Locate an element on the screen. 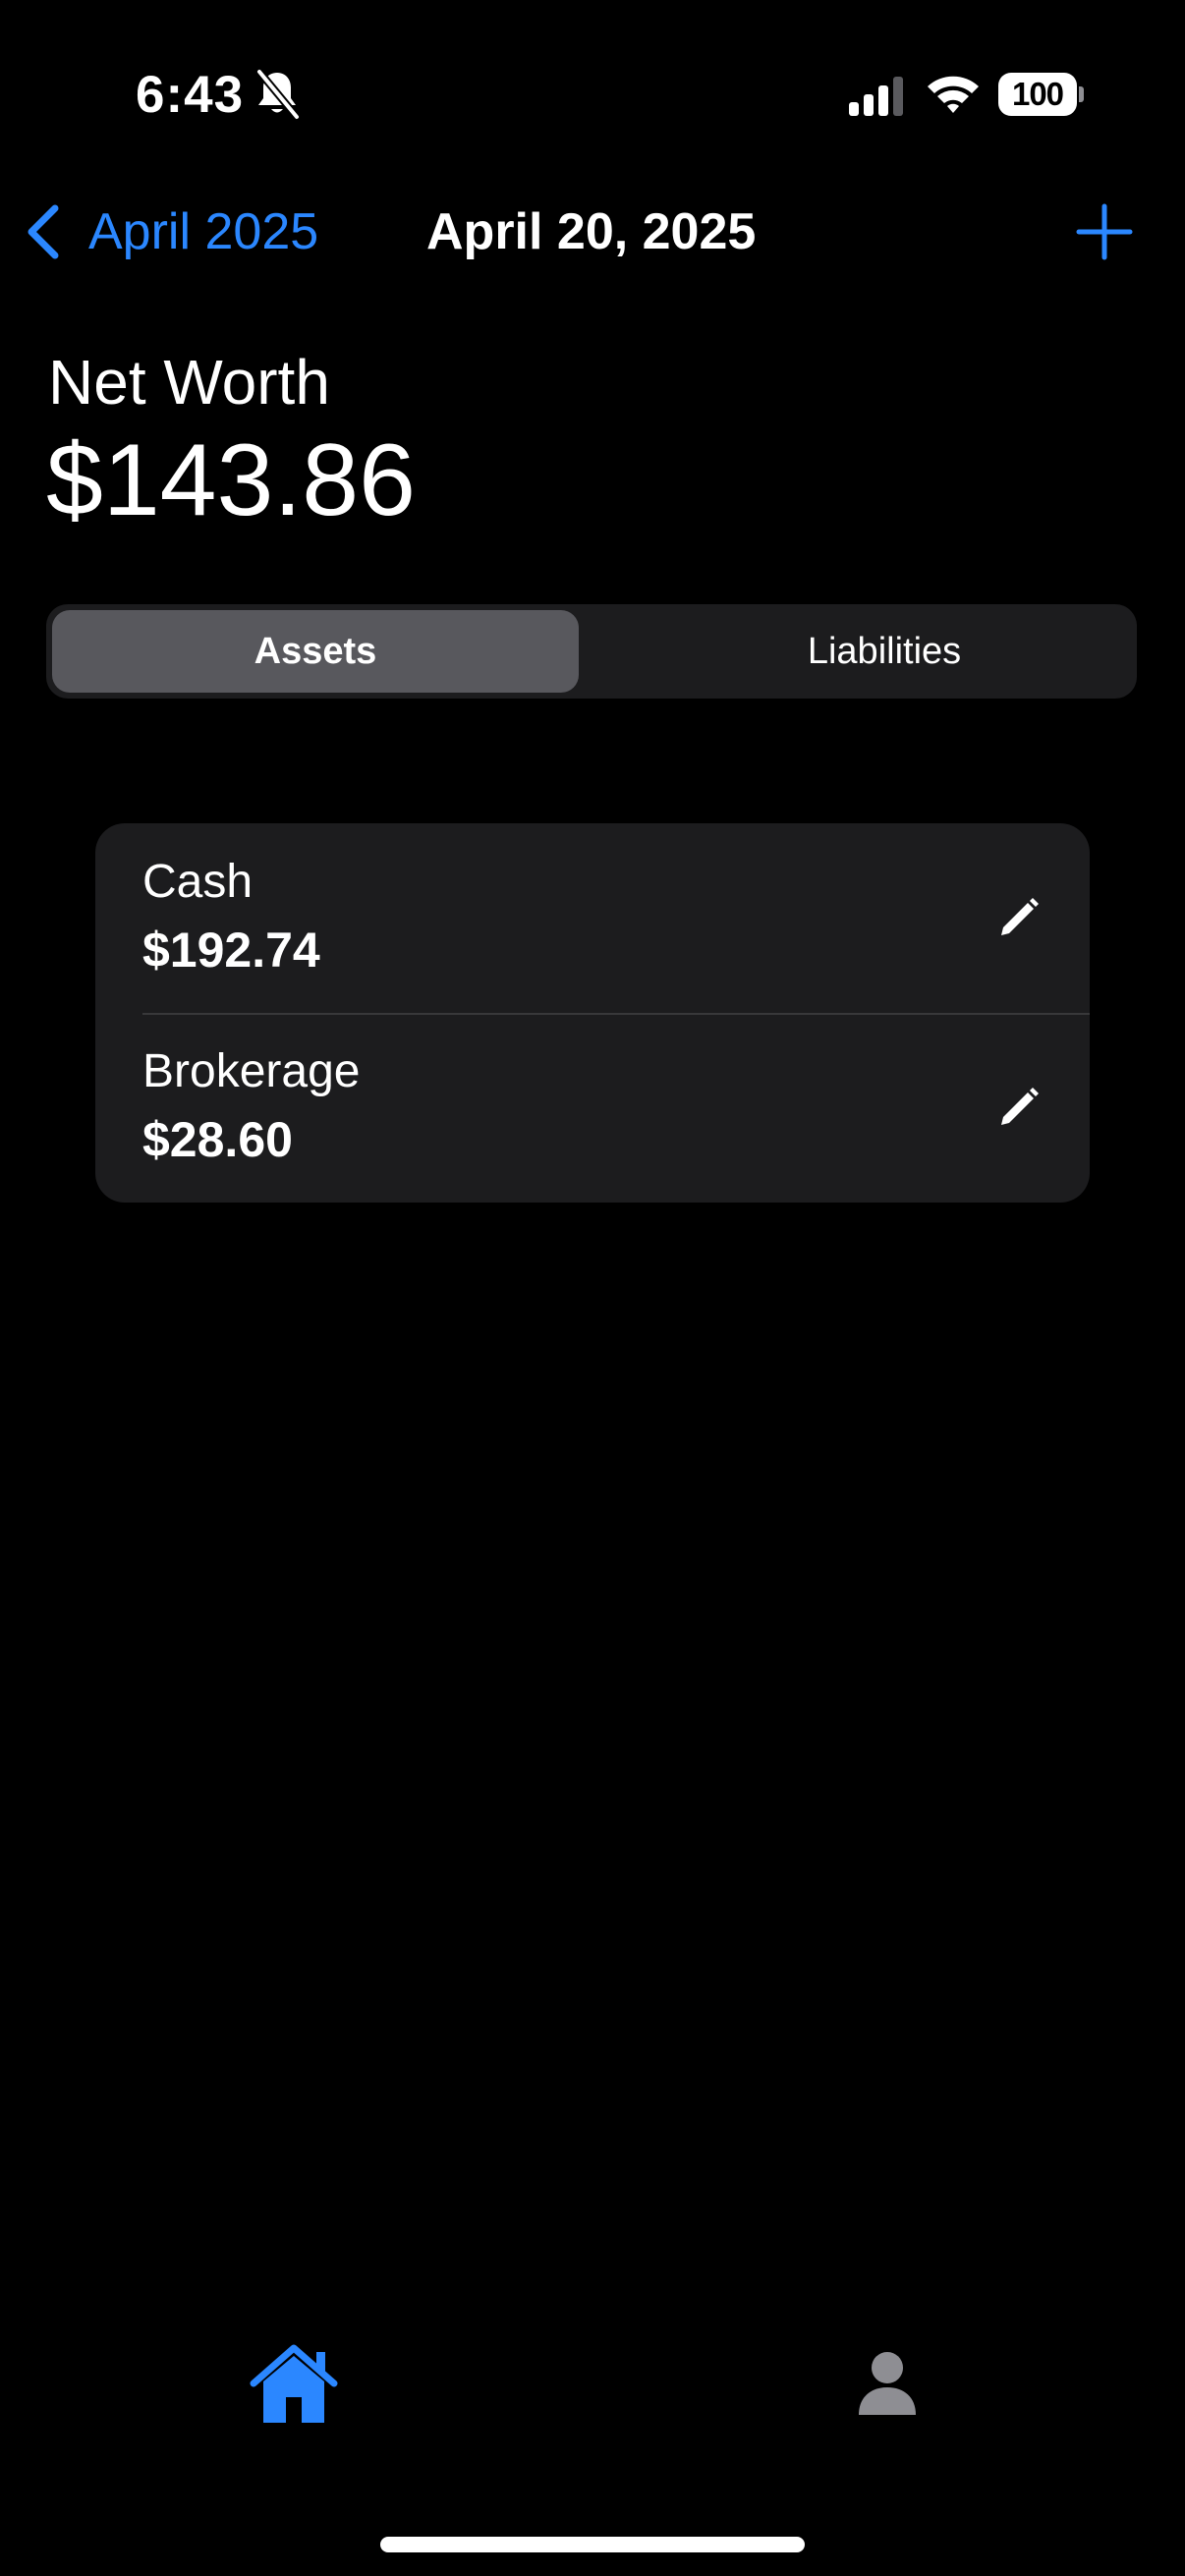 This screenshot has height=2576, width=1185. net-worth-value: $143.86 is located at coordinates (231, 480).